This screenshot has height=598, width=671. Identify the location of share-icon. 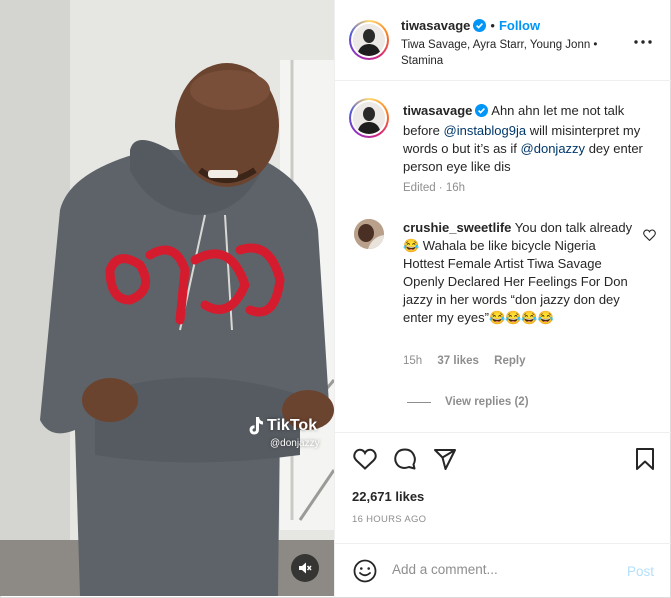
(445, 459).